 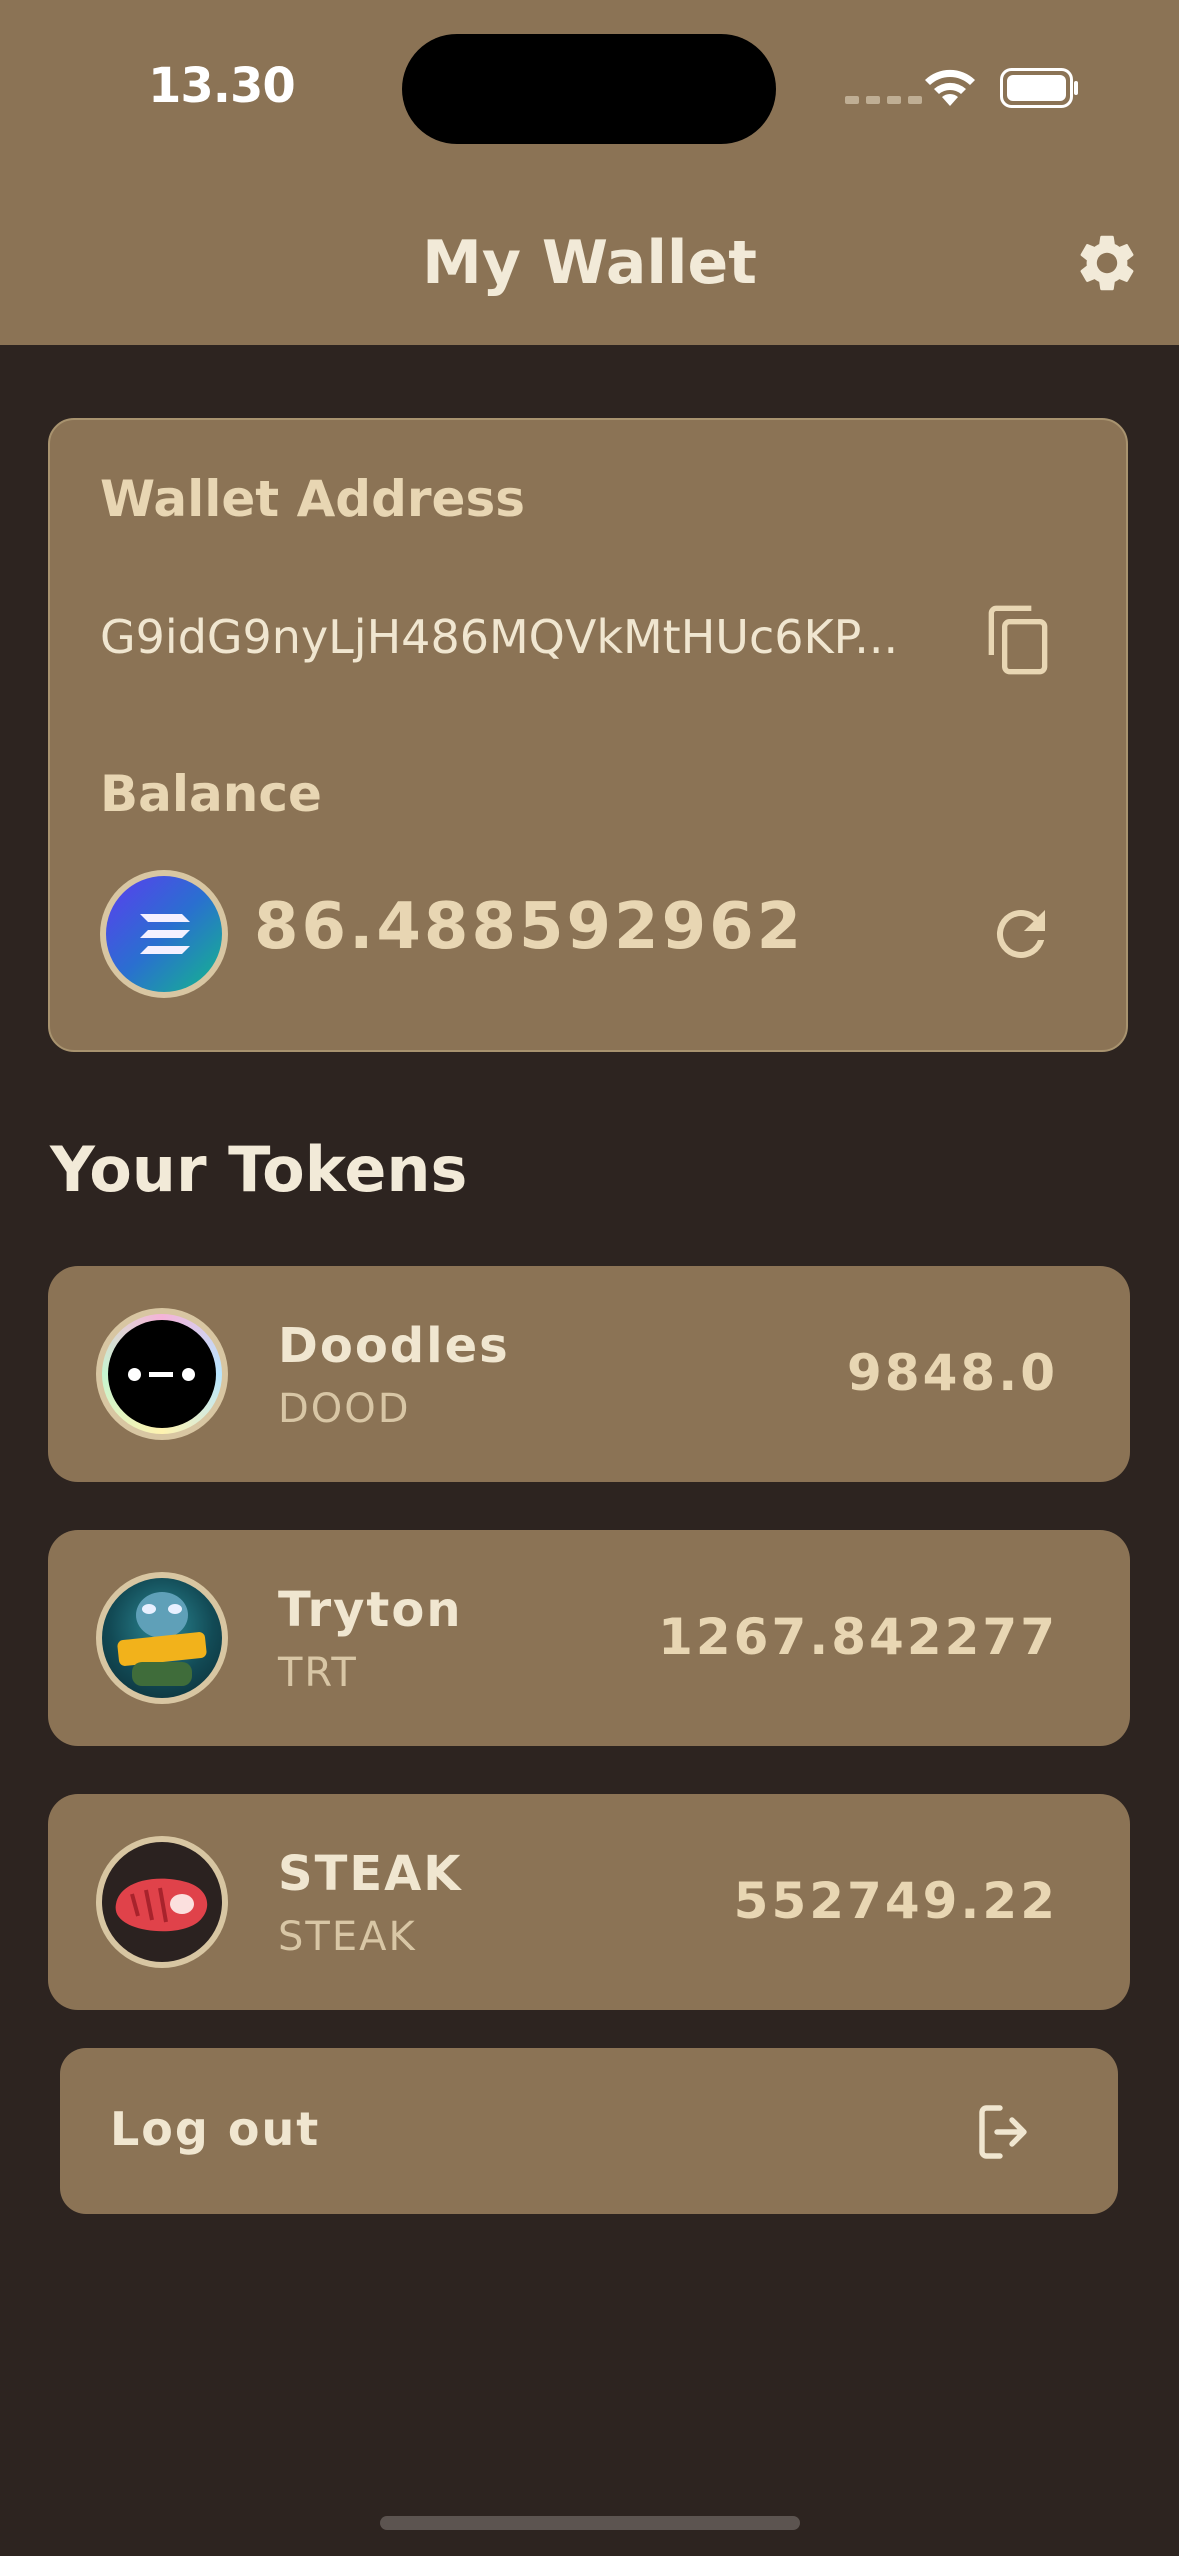 I want to click on refresh-icon, so click(x=1021, y=934).